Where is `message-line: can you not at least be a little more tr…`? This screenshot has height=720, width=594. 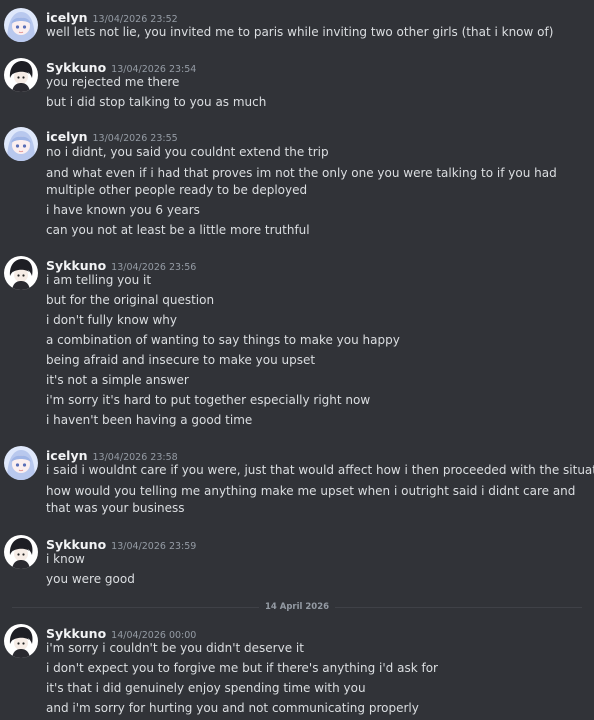
message-line: can you not at least be a little more tr… is located at coordinates (178, 230).